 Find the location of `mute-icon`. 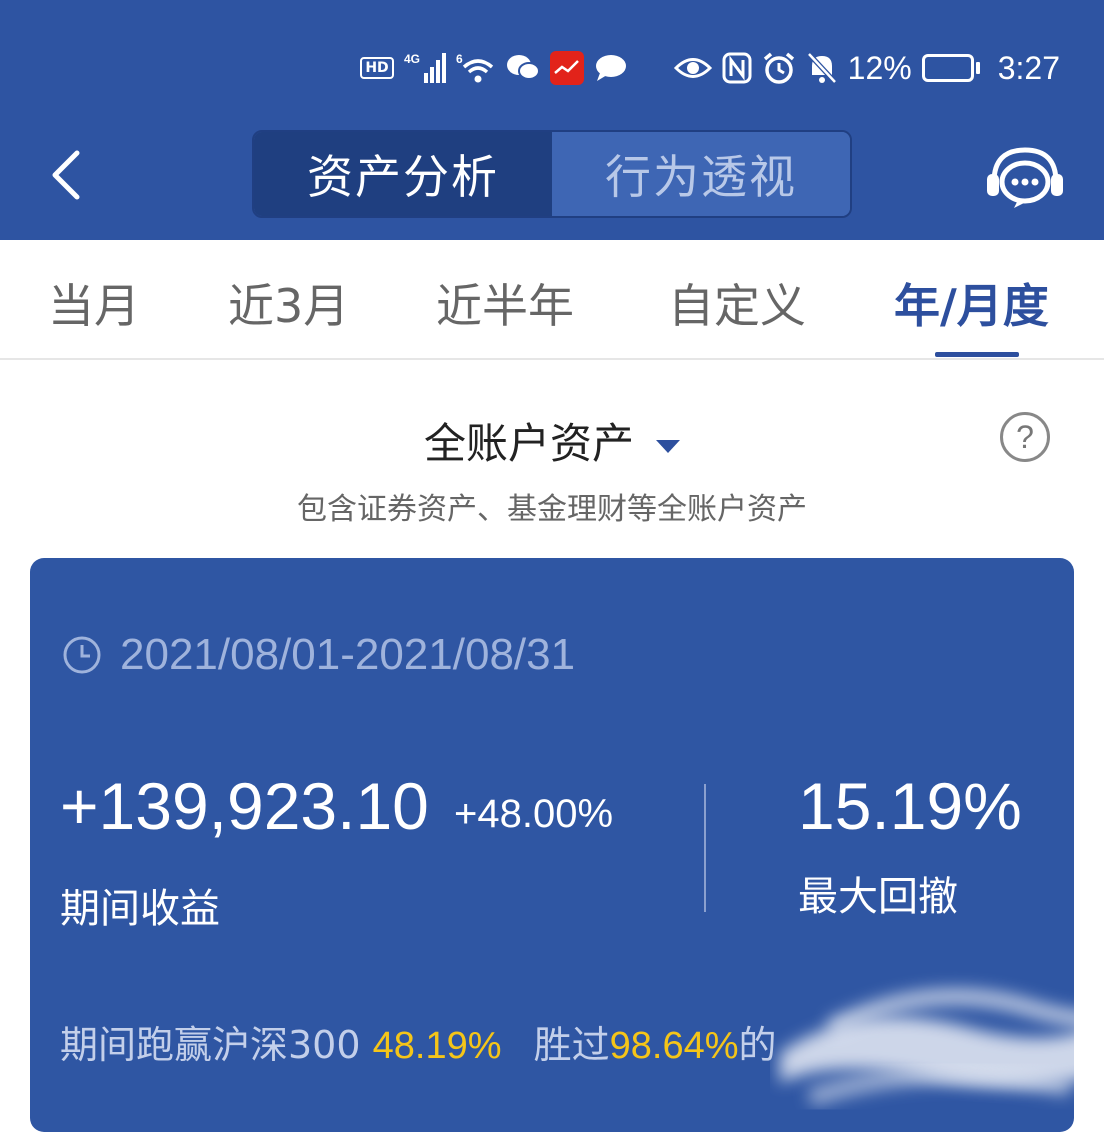

mute-icon is located at coordinates (822, 68).